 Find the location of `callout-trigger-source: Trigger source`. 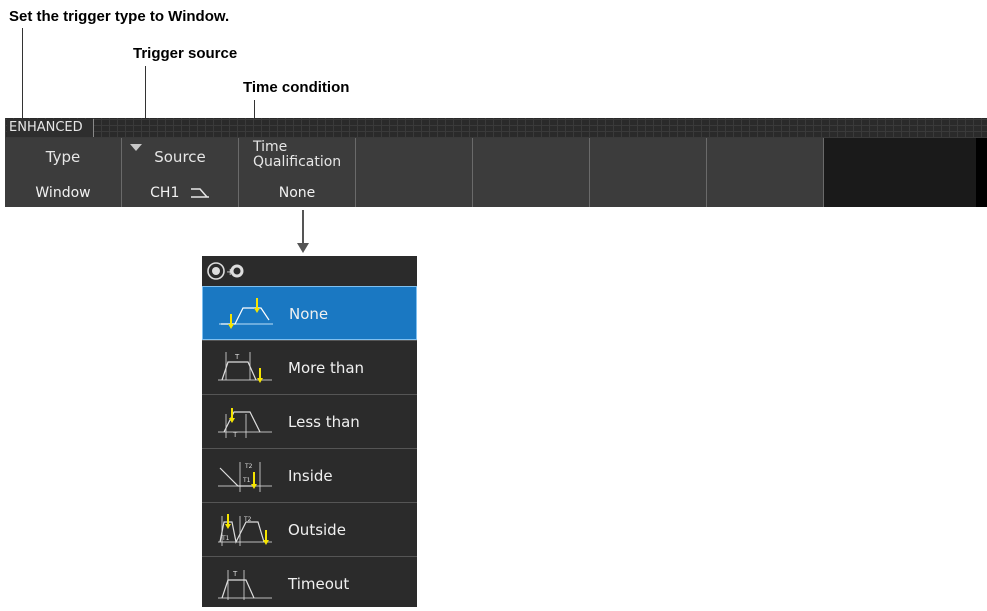

callout-trigger-source: Trigger source is located at coordinates (185, 53).